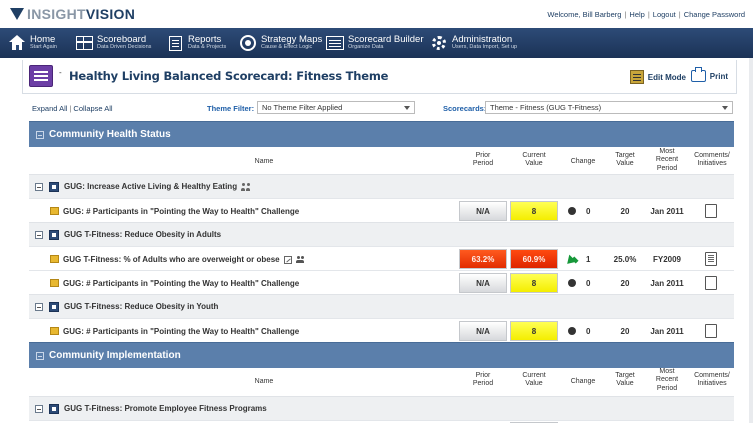  I want to click on nav-scorecard-builder: Scorecard Builder Organize Data, so click(375, 43).